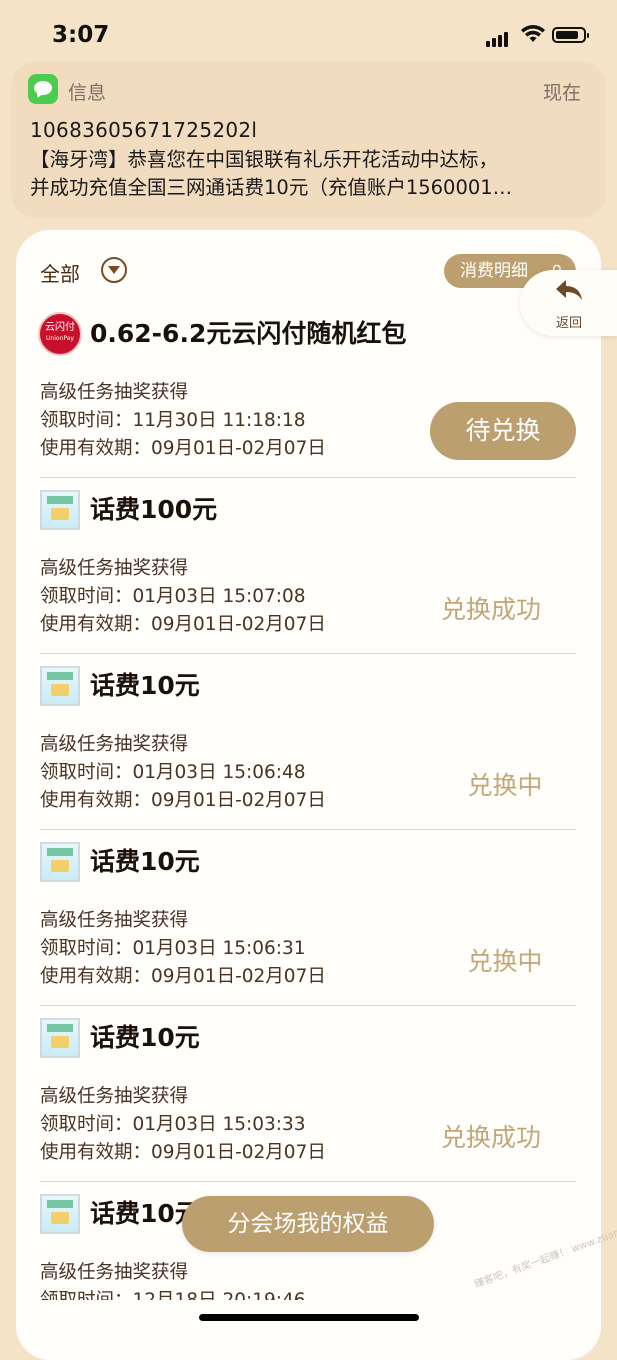  What do you see at coordinates (248, 333) in the screenshot?
I see `item-title: 0.62-6.2元云闪付随机红包` at bounding box center [248, 333].